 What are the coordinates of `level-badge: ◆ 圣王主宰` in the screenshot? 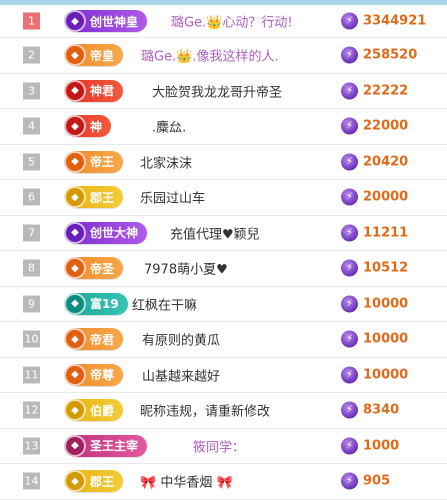 It's located at (106, 445).